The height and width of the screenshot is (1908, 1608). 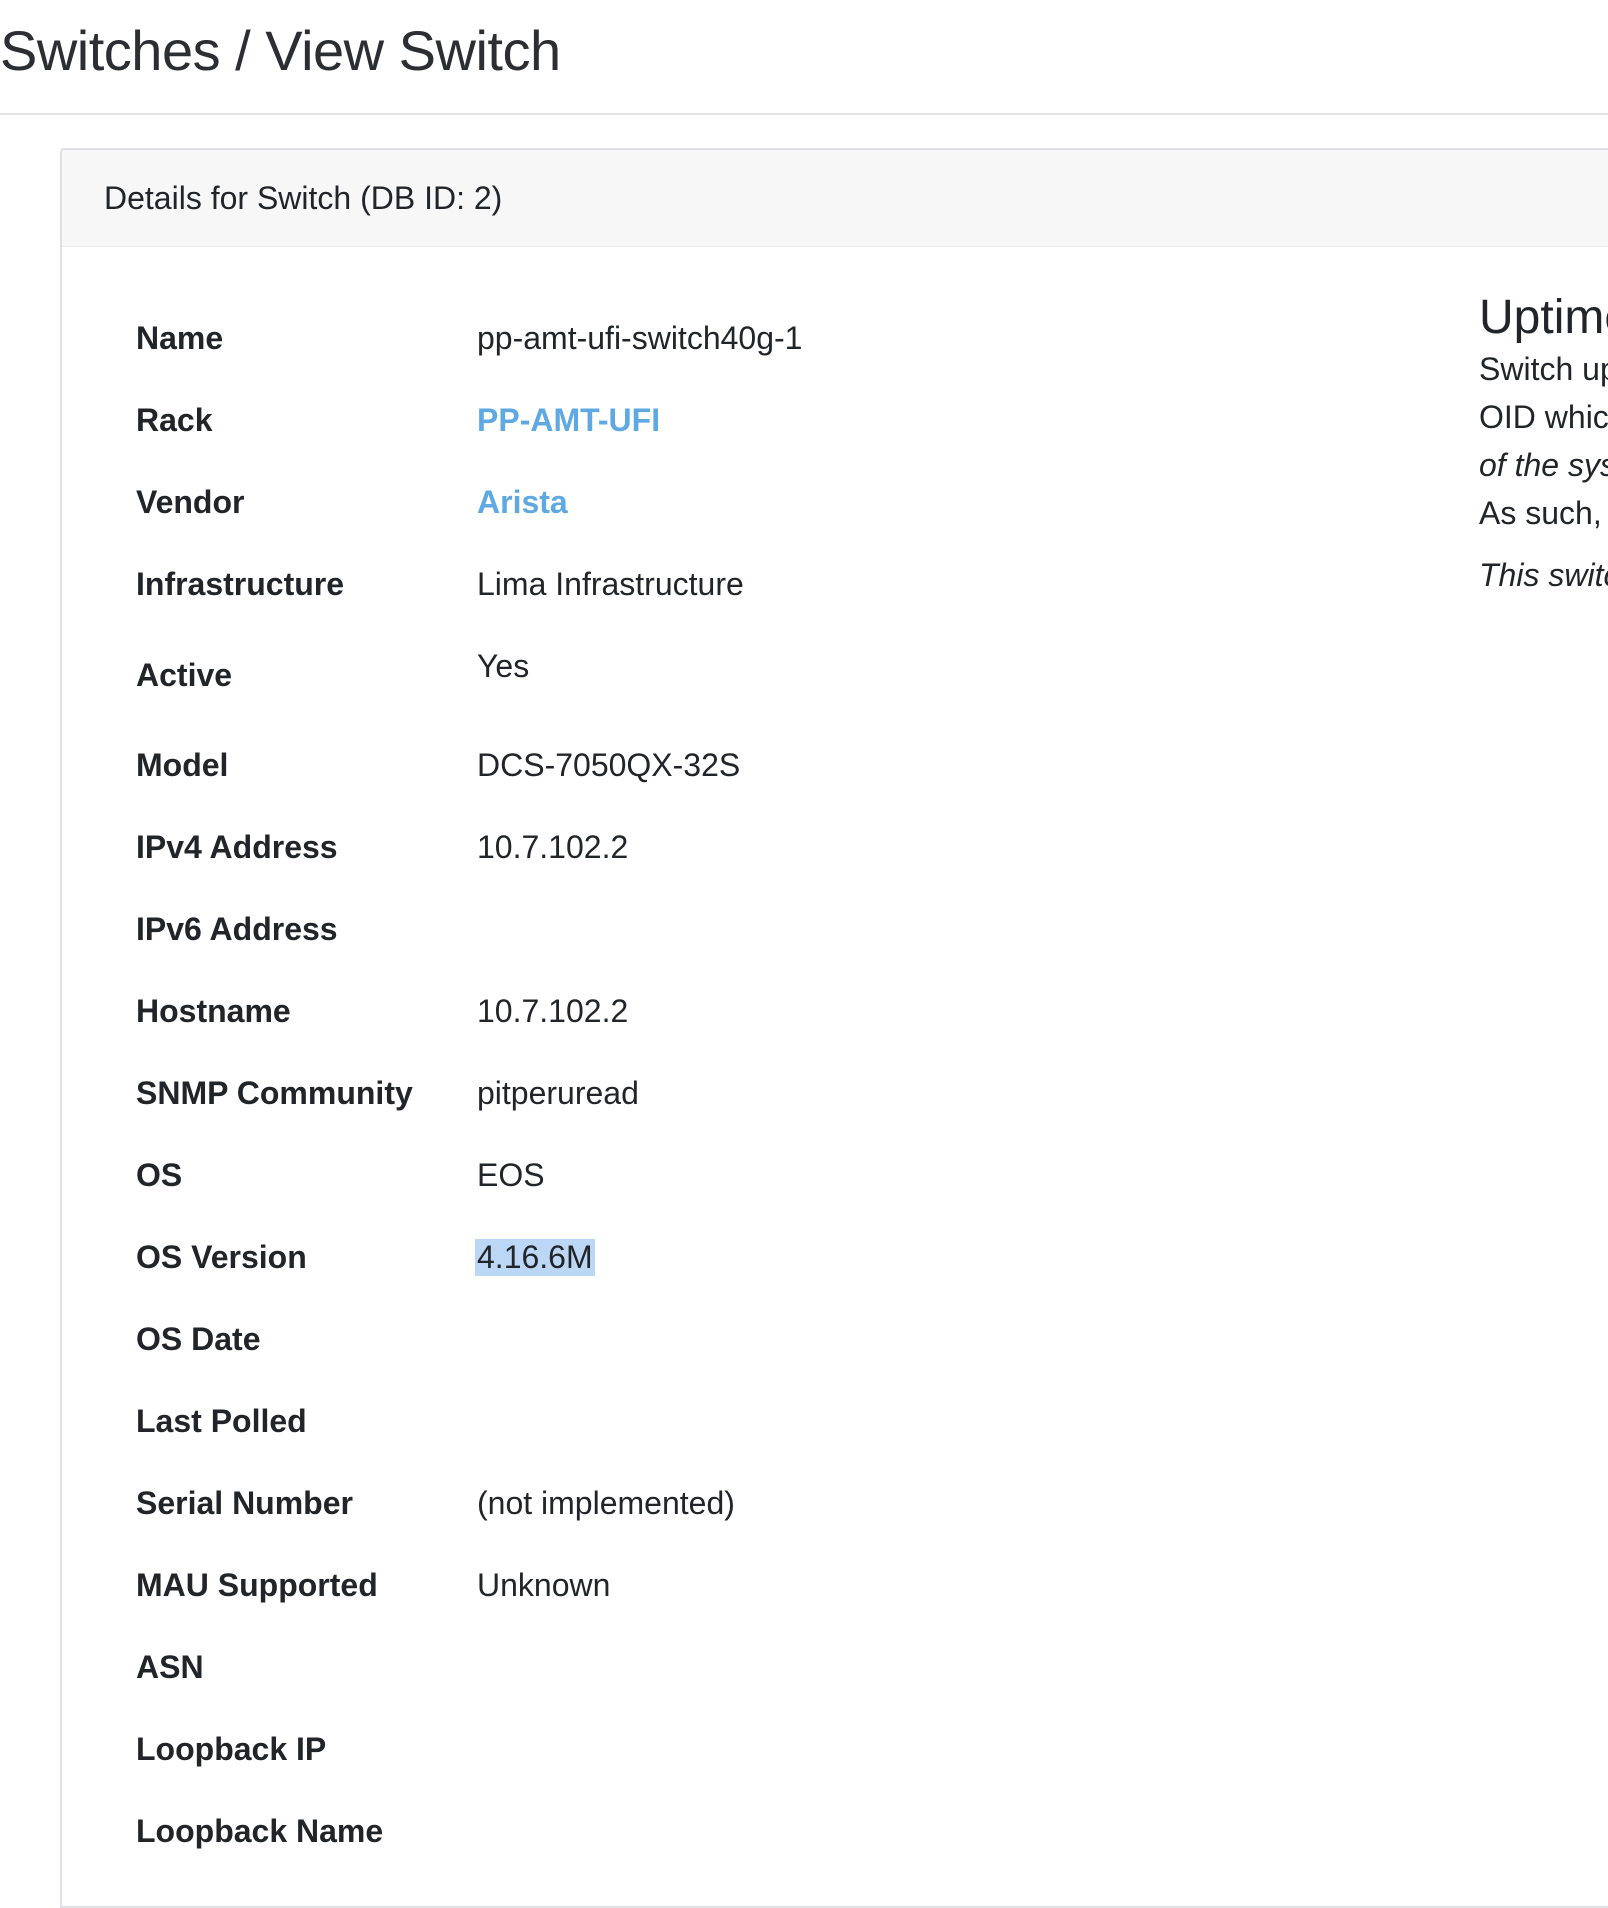 I want to click on detail-row-asn: ASN, so click(x=586, y=1674).